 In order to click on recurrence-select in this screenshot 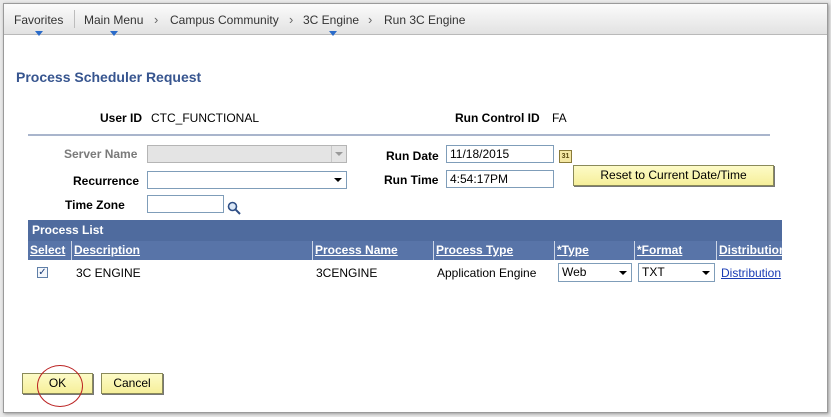, I will do `click(247, 180)`.